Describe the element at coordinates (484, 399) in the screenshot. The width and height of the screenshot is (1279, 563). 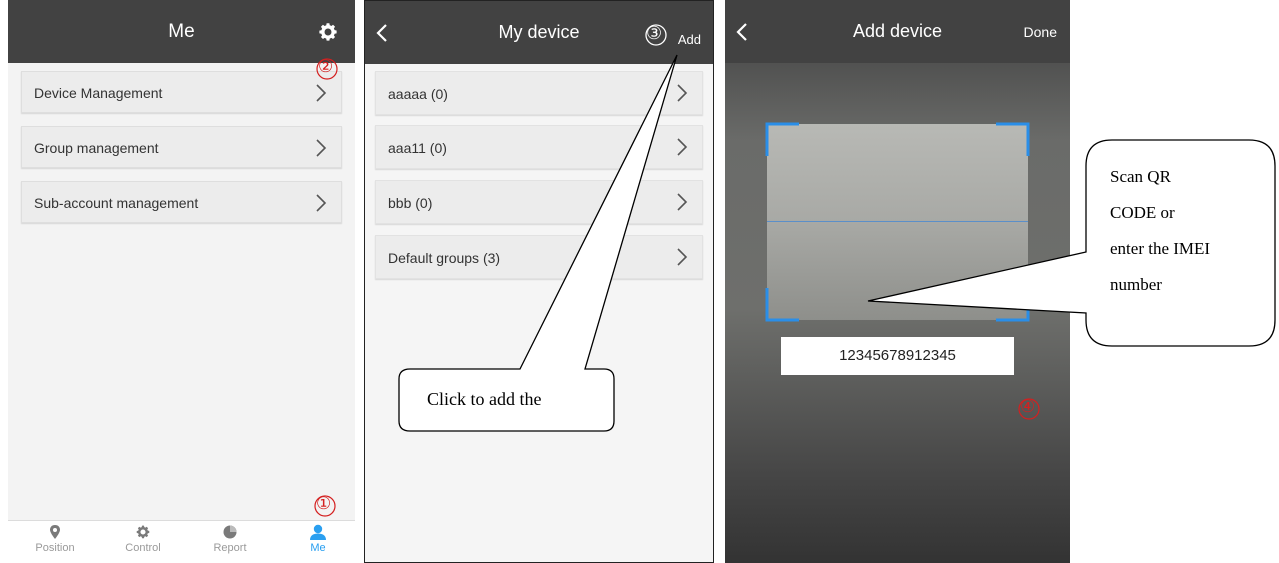
I see `add-callout-text: Click to add the` at that location.